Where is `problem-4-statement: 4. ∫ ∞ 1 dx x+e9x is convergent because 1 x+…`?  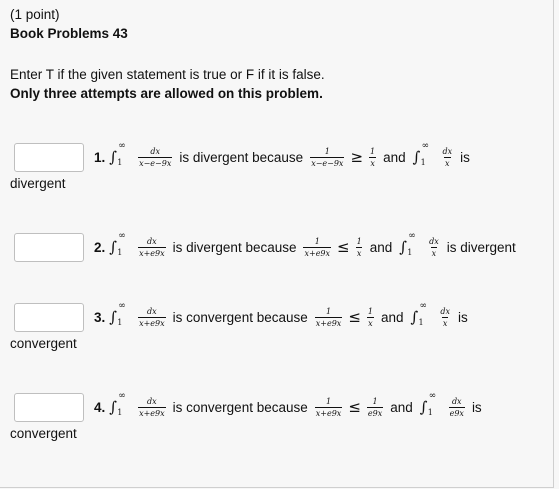
problem-4-statement: 4. ∫ ∞ 1 dx x+e9x is convergent because 1 x+… is located at coordinates (288, 404).